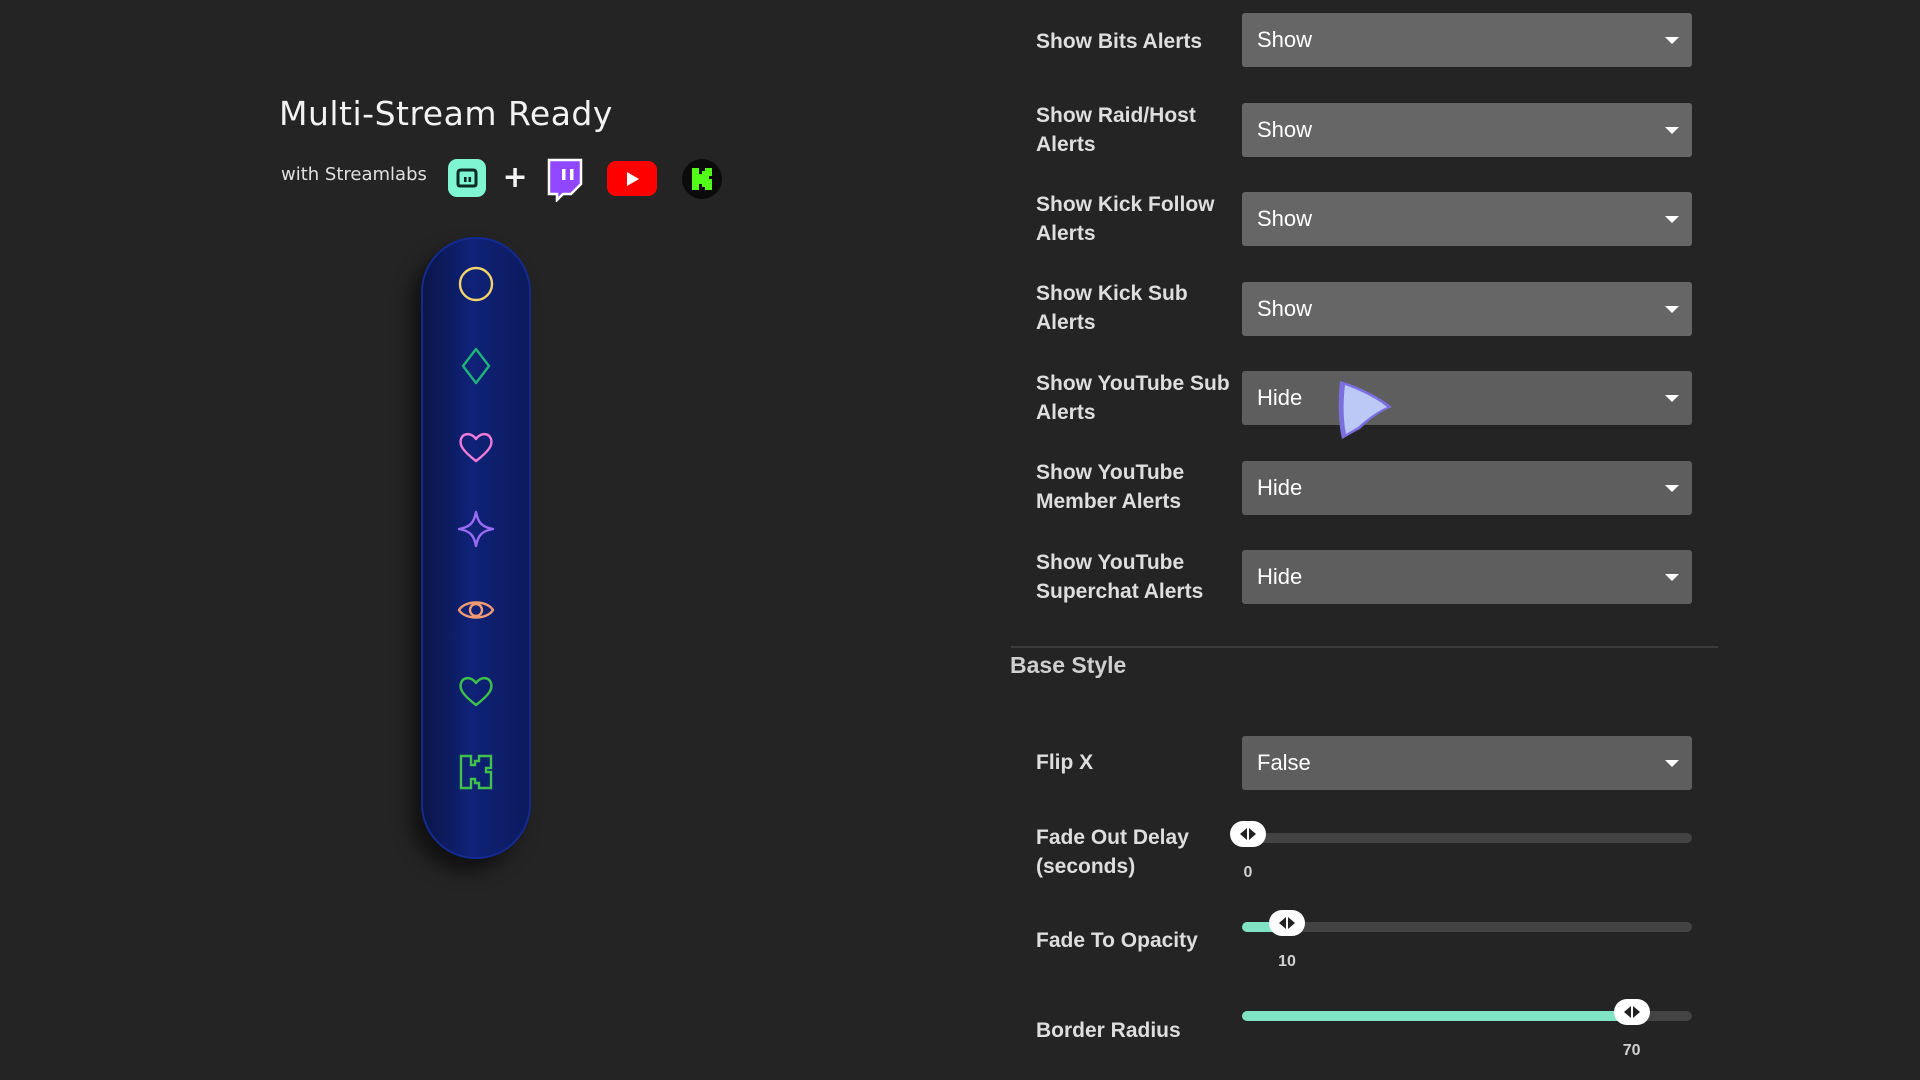  I want to click on fade-to-opacity-value: 10, so click(1287, 961).